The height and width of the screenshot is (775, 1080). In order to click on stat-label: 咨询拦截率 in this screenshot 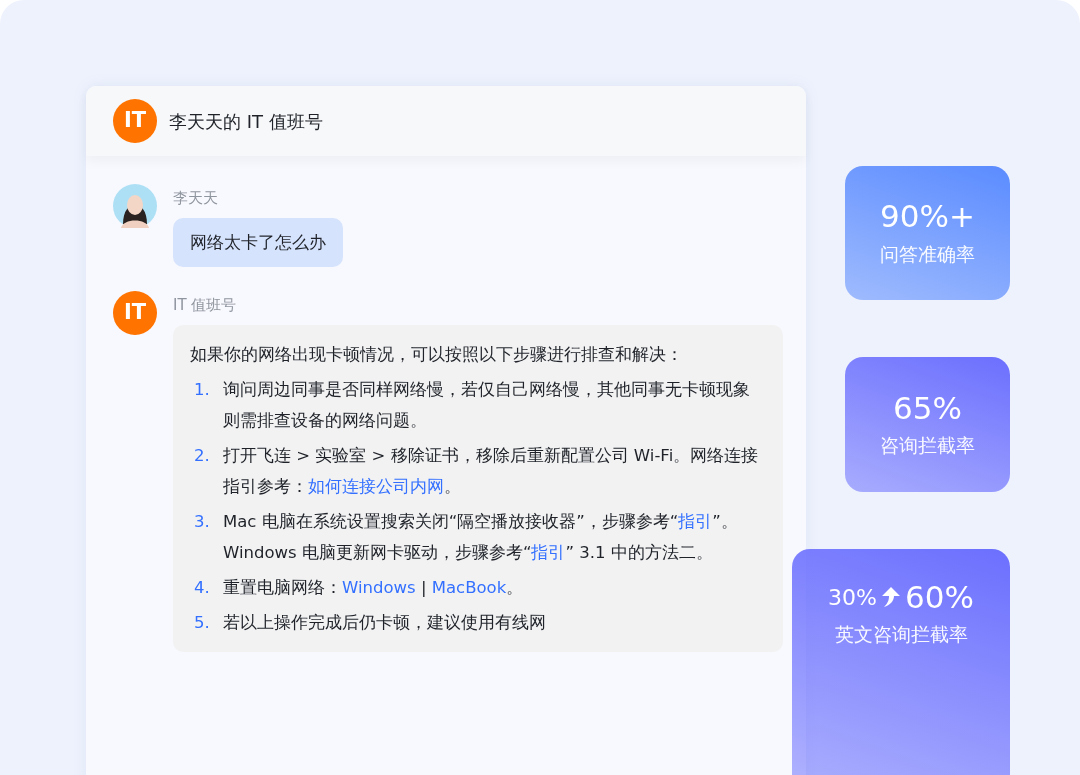, I will do `click(927, 445)`.